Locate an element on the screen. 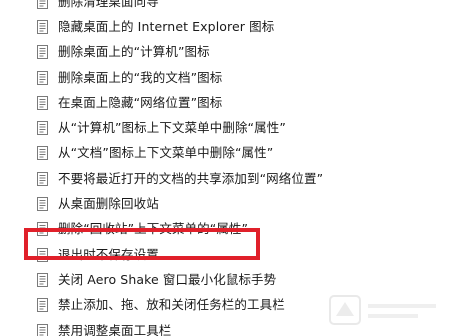  list-item-remove-documents-properties: 从“文档”图标上下文菜单中删除“属性” is located at coordinates (225, 153).